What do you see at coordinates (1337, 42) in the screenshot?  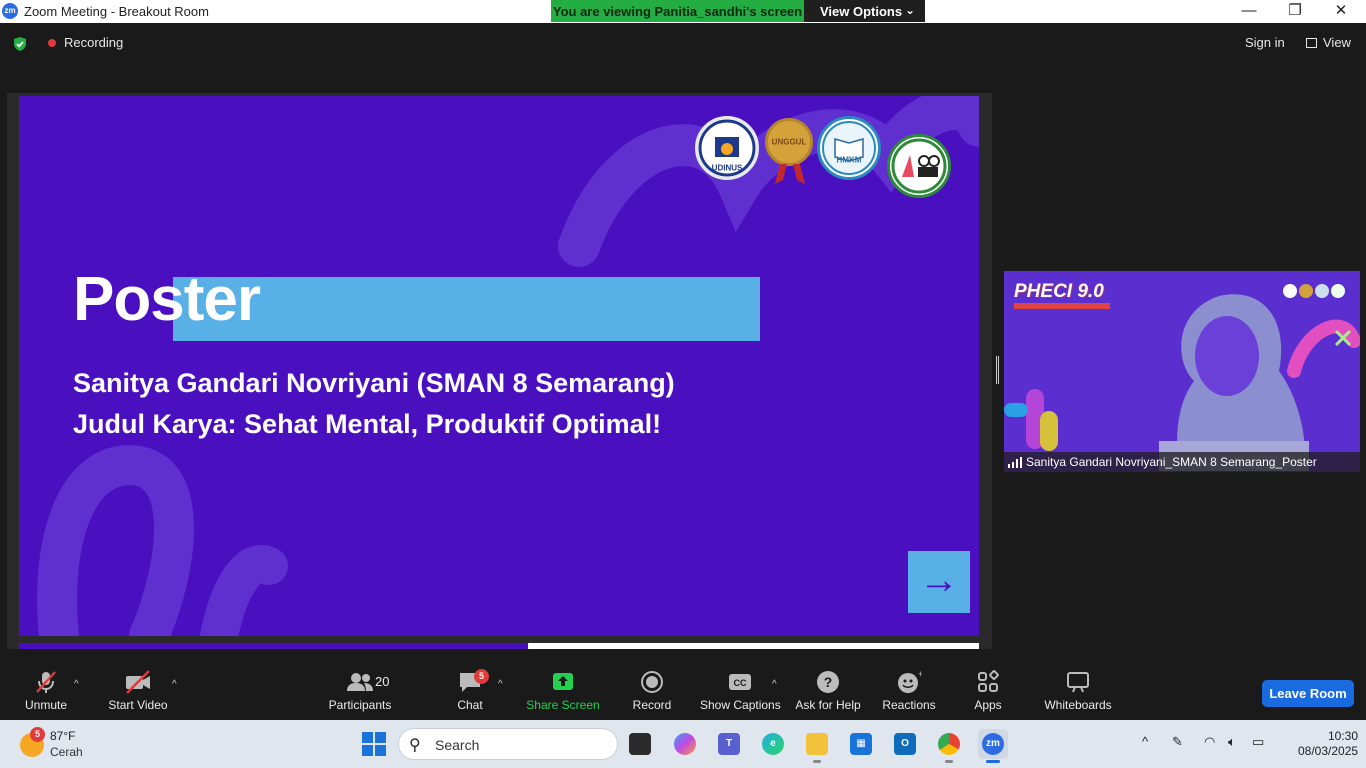 I see `view-label: View` at bounding box center [1337, 42].